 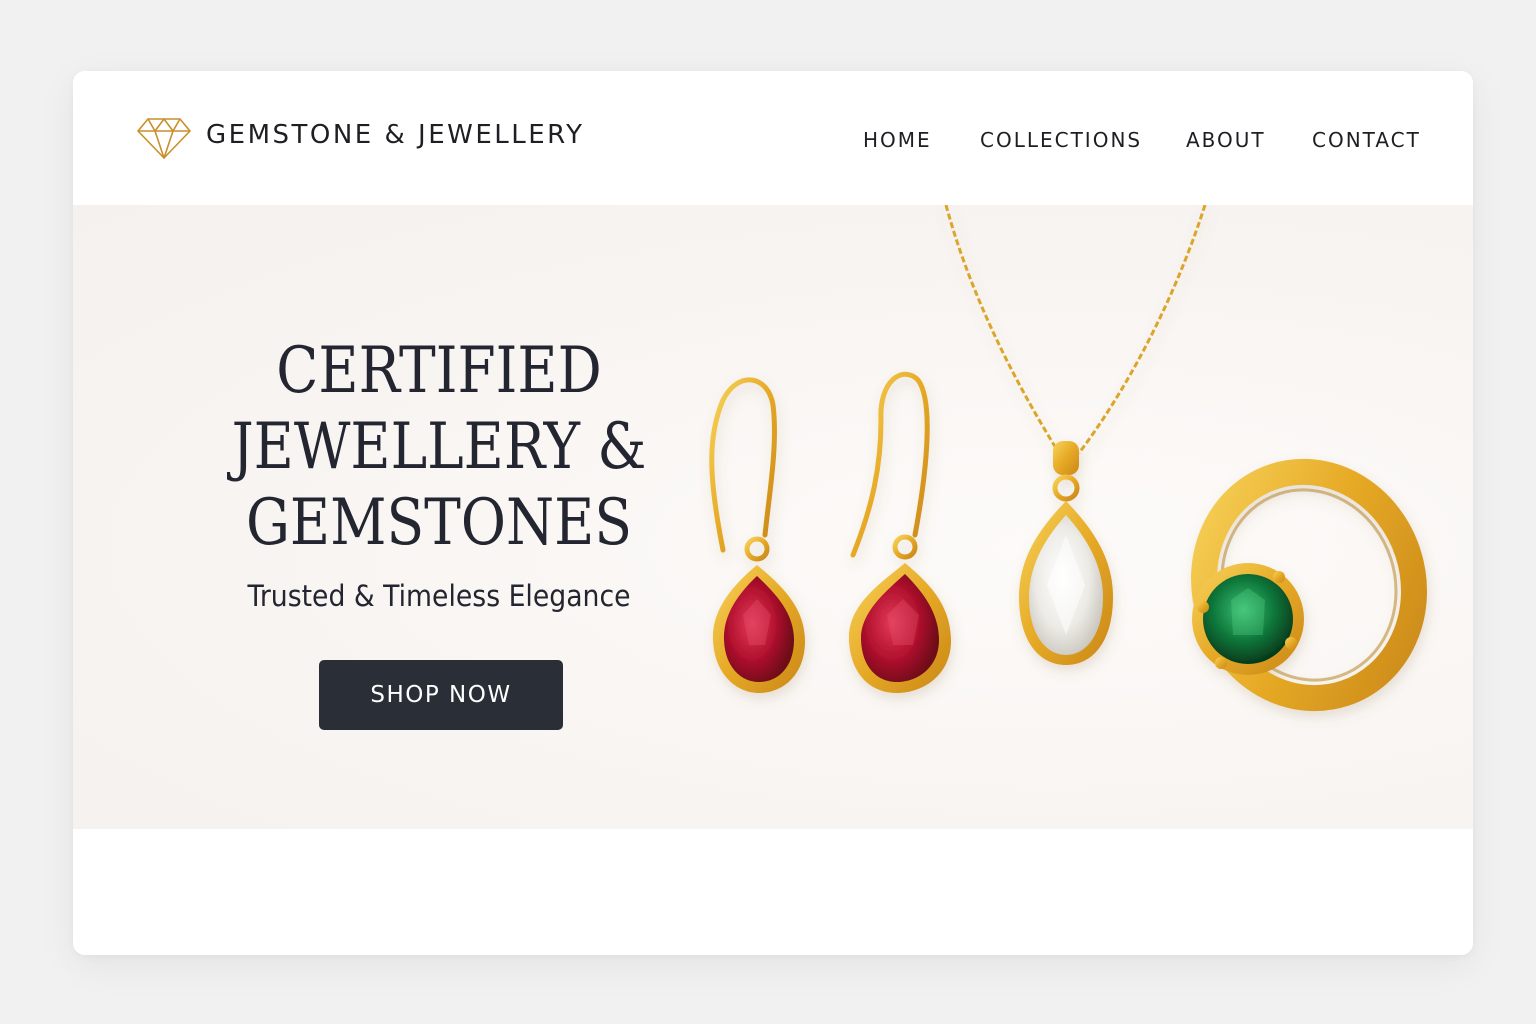 I want to click on hero-title-line: JEWELLERY &, so click(x=439, y=447).